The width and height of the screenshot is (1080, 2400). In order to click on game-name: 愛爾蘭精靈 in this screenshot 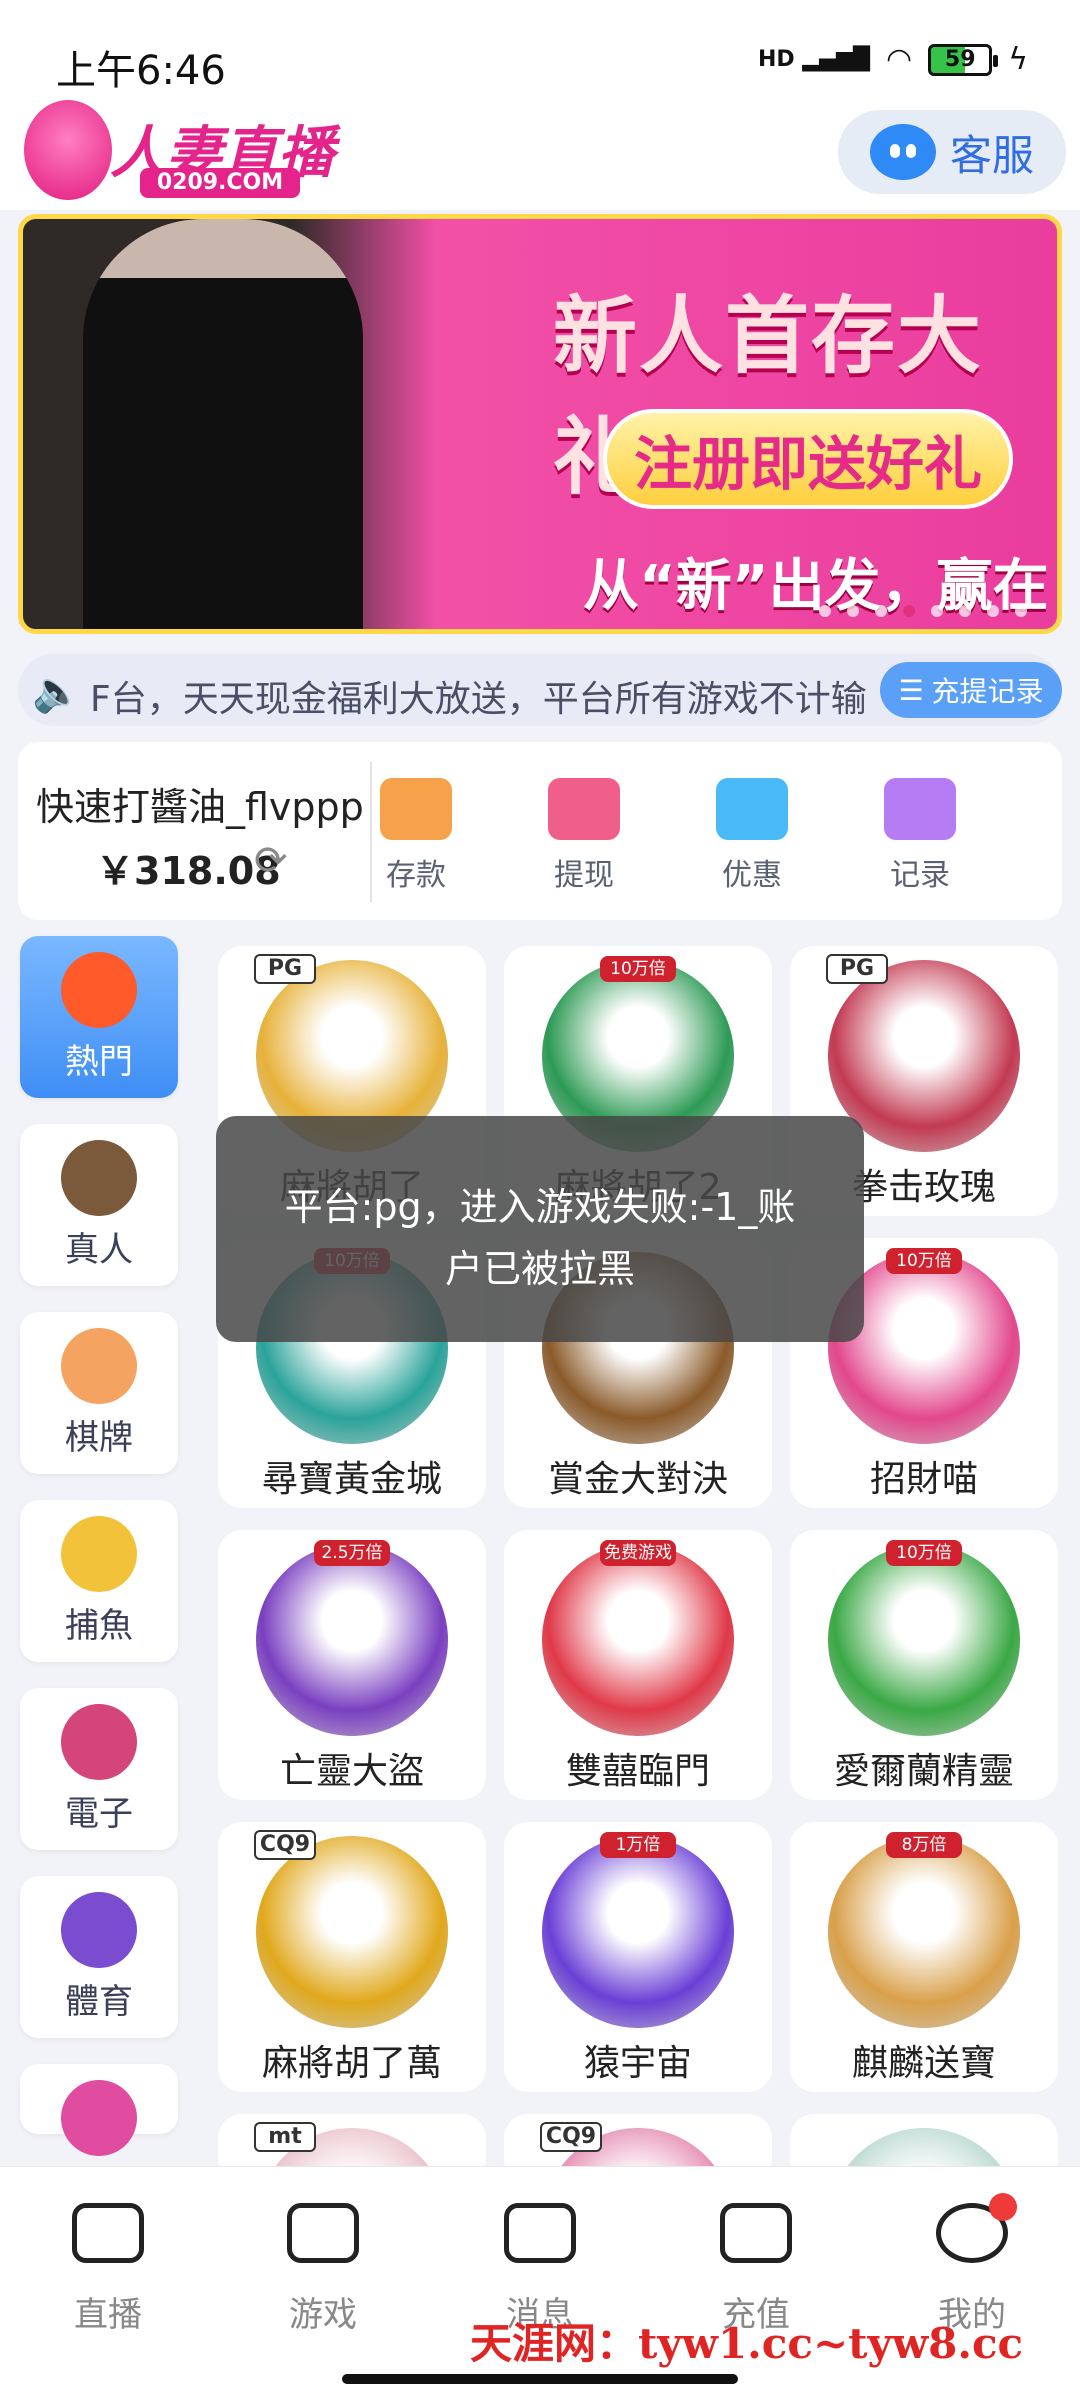, I will do `click(923, 1771)`.